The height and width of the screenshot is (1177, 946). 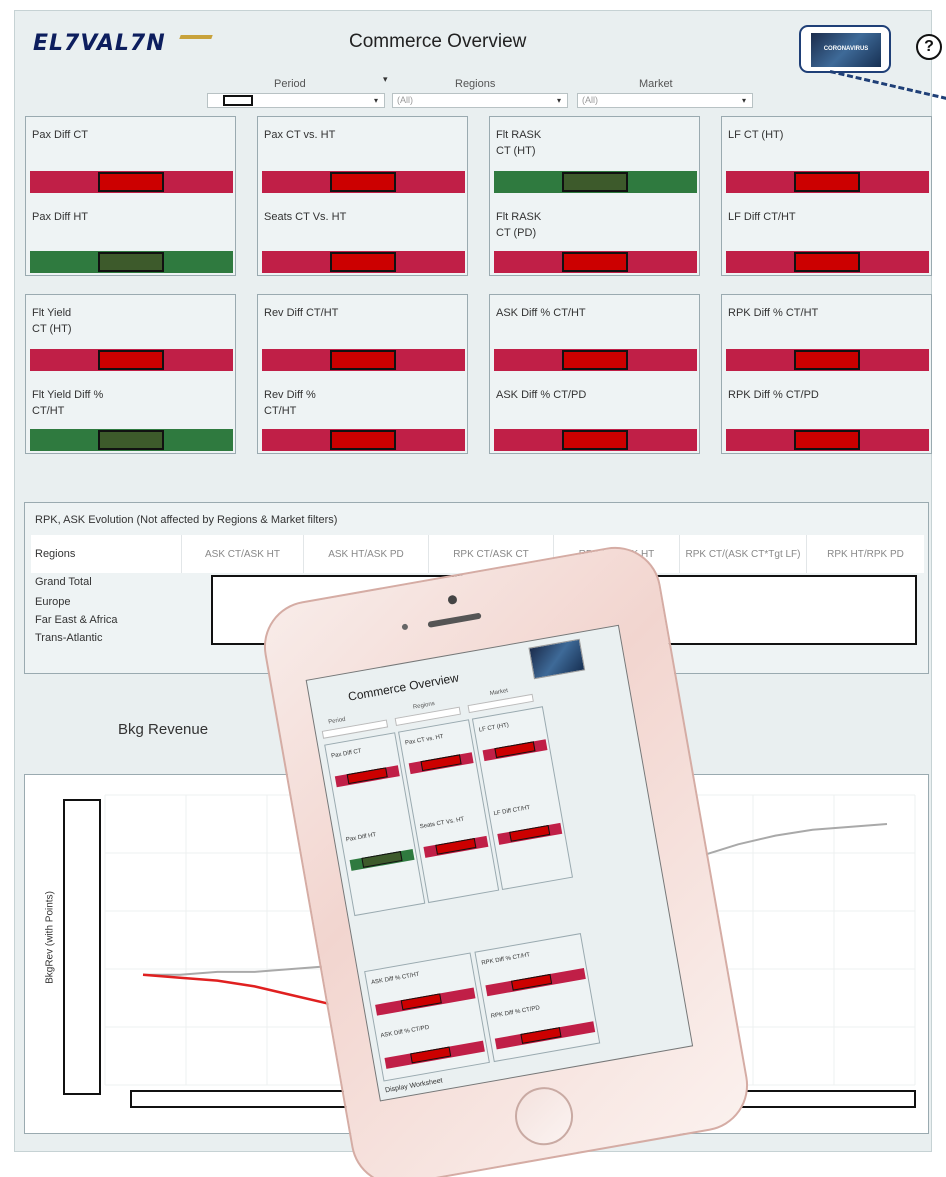 What do you see at coordinates (506, 959) in the screenshot?
I see `phone-kpi-label: RPK Diff % CT/HT` at bounding box center [506, 959].